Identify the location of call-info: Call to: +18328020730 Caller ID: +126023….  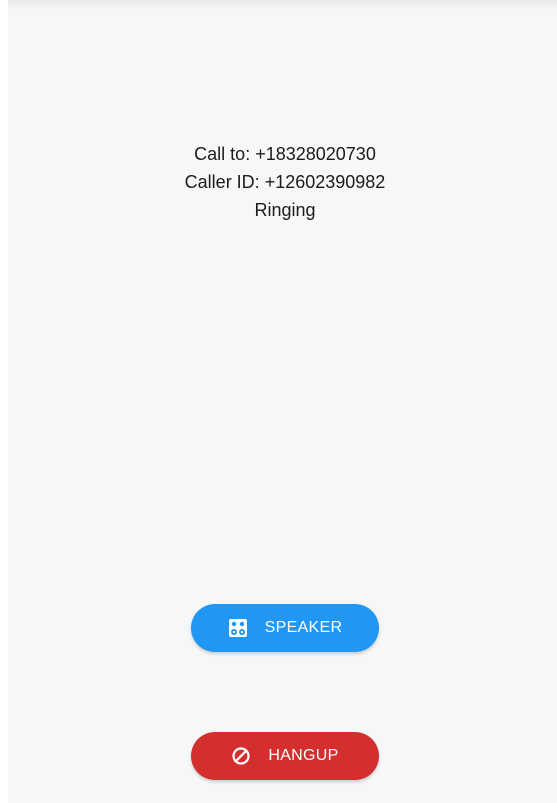
(278, 182).